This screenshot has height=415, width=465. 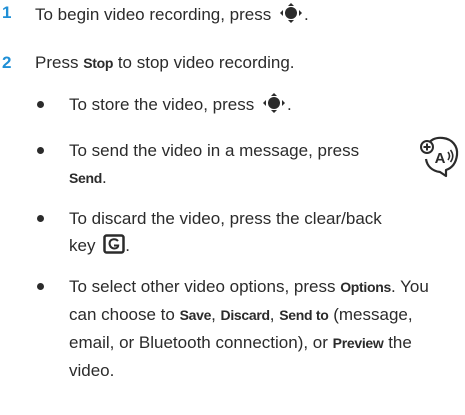 I want to click on options-key-label: Options, so click(x=365, y=287).